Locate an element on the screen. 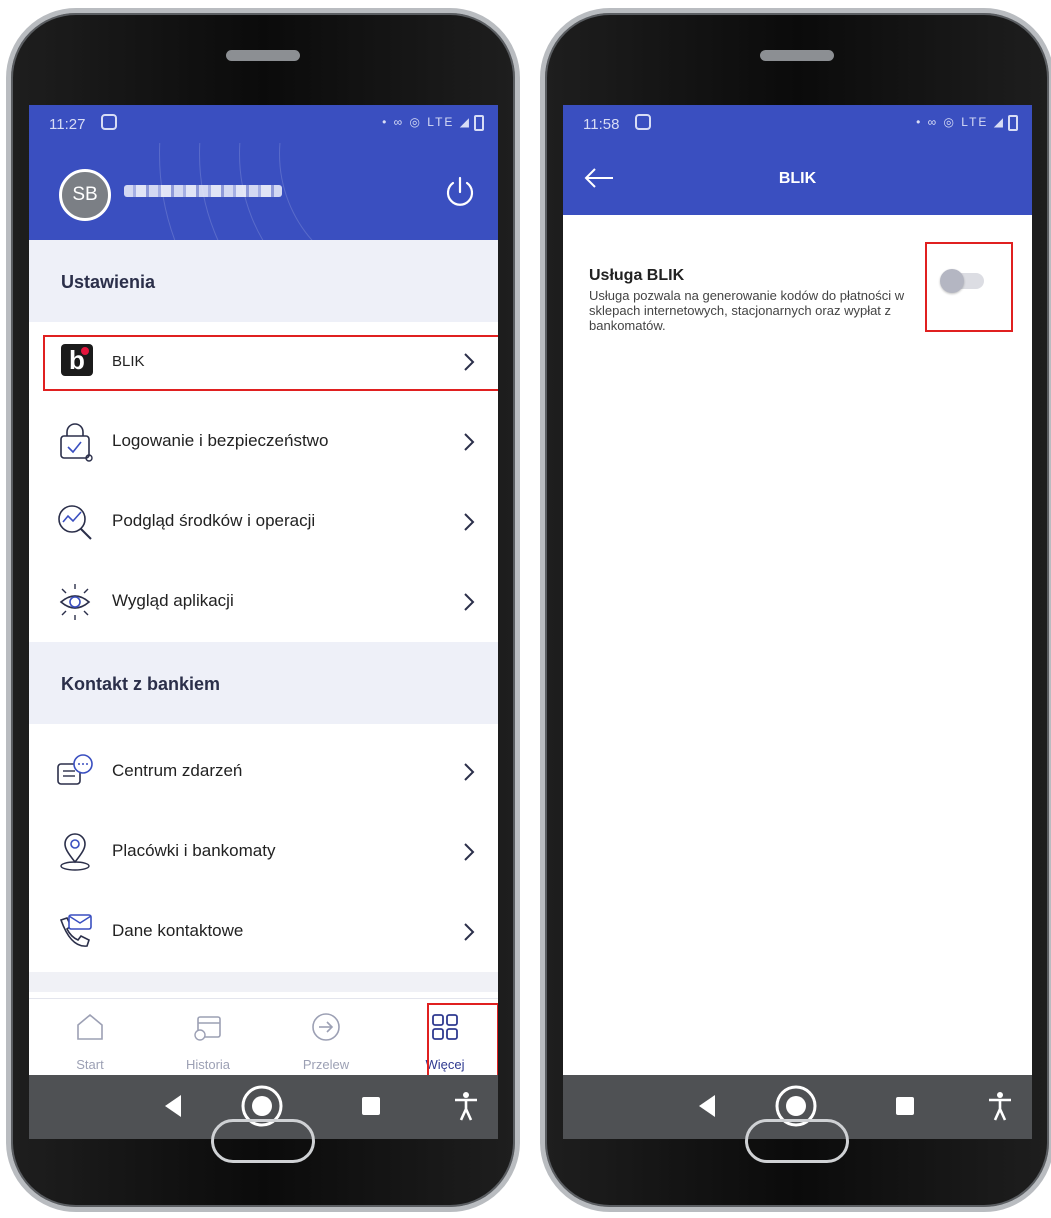 This screenshot has height=1218, width=1051. tab-start: Start is located at coordinates (90, 1040).